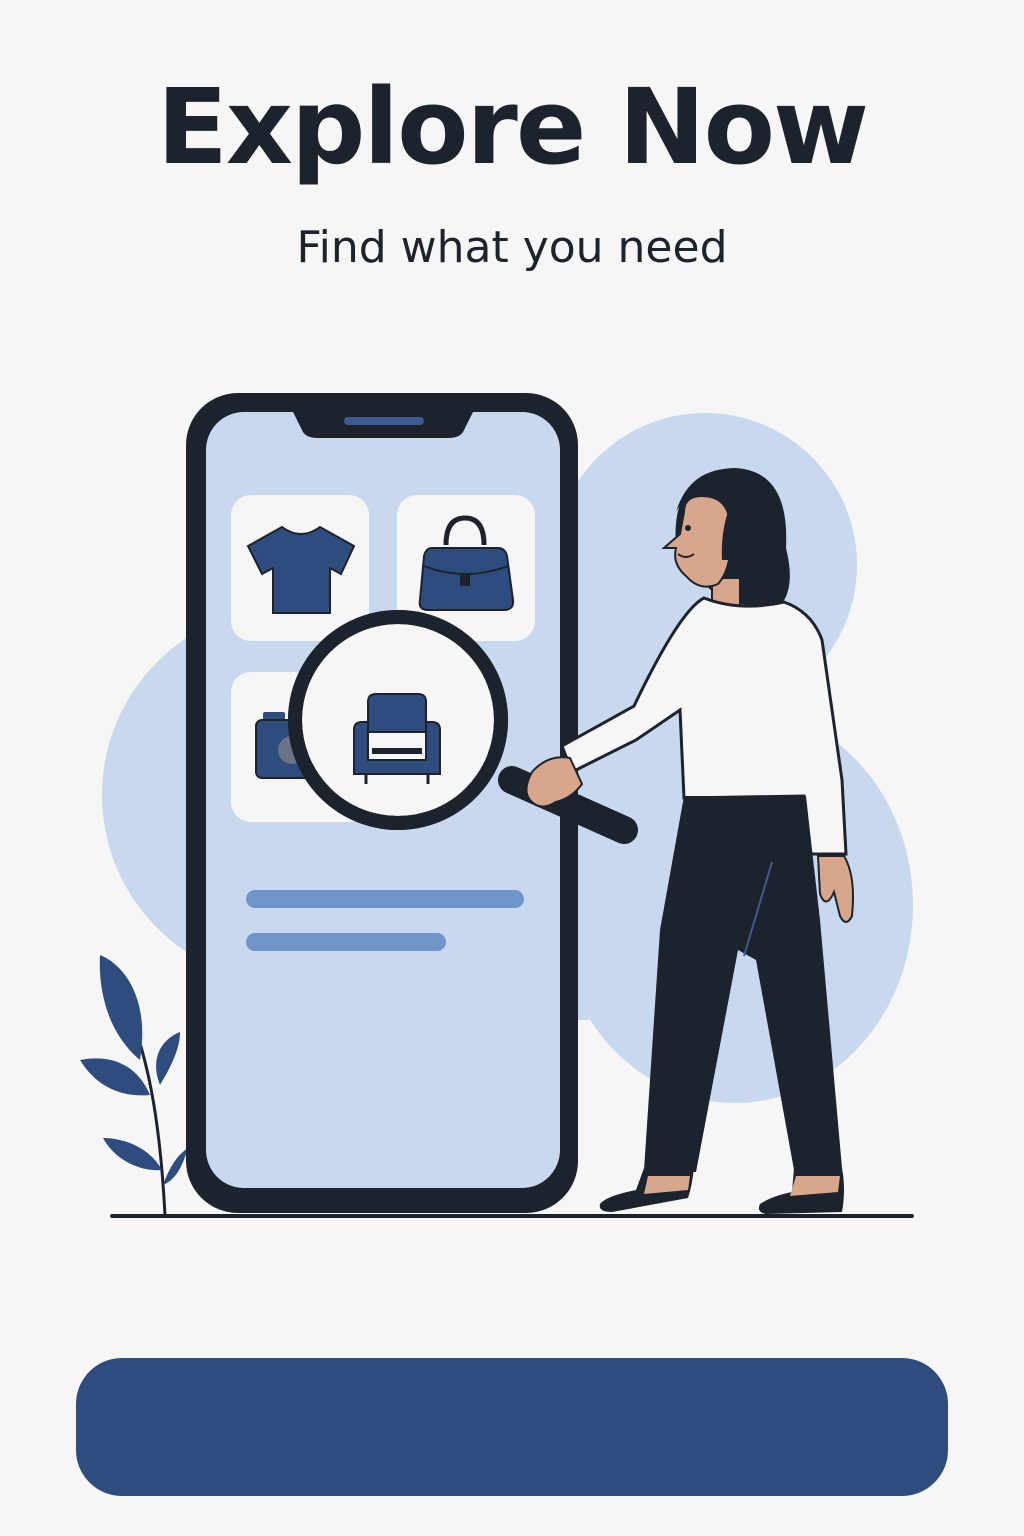  I want to click on explore-cta-button, so click(512, 1427).